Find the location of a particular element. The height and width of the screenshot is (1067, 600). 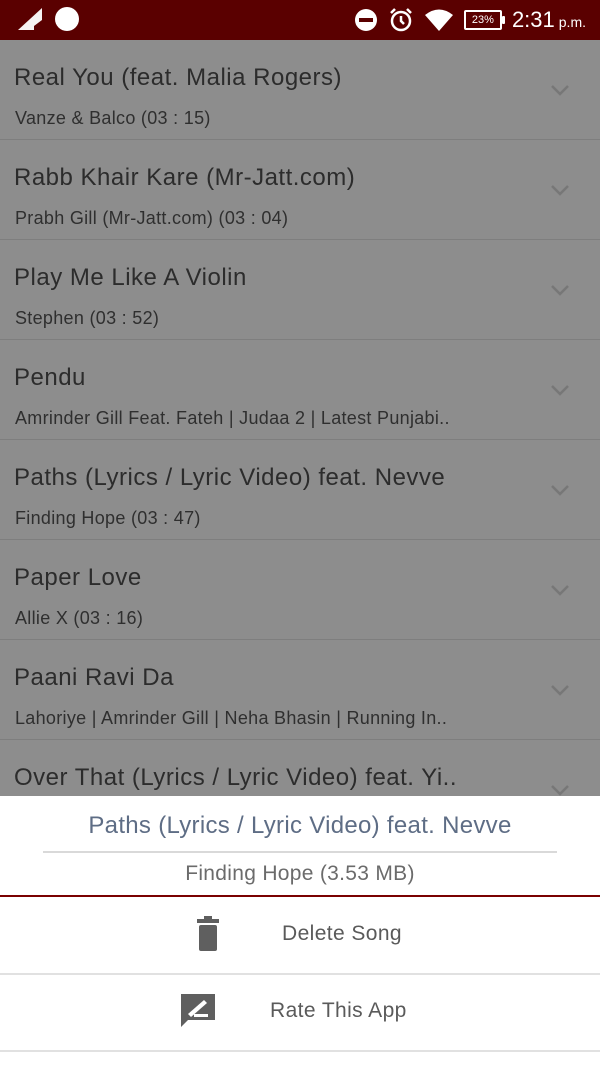

sheet-divider is located at coordinates (300, 852).